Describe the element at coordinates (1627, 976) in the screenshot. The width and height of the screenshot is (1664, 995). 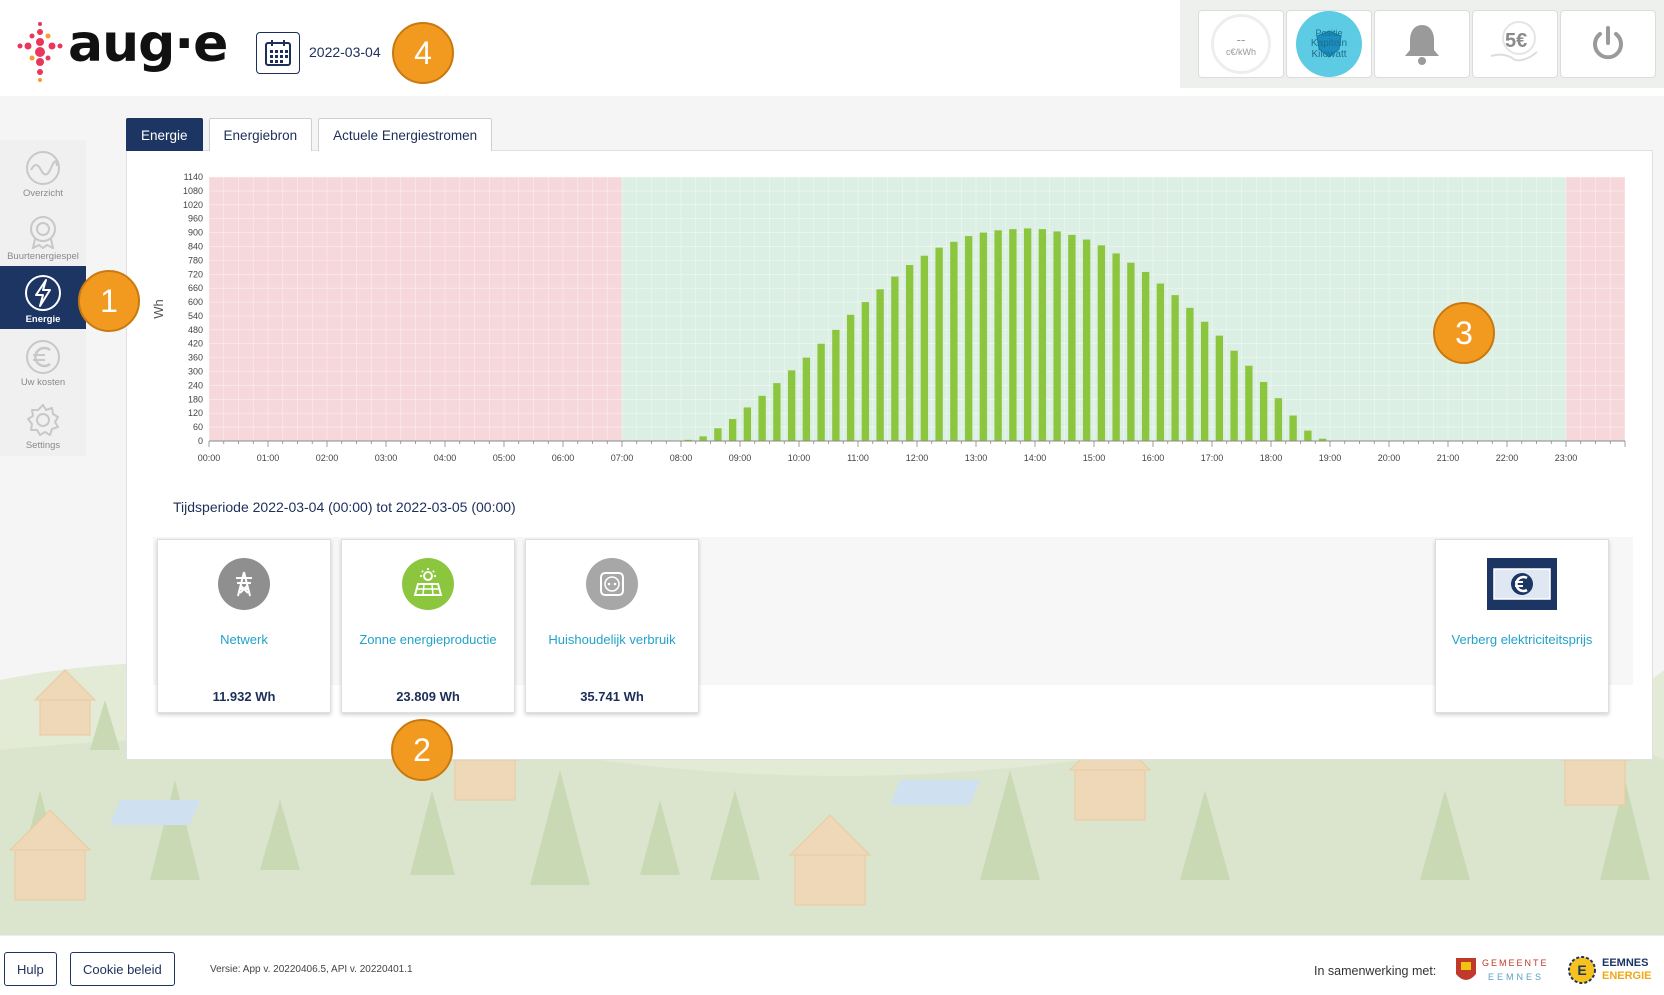
I see `partner2-bottom: ENERGIE` at that location.